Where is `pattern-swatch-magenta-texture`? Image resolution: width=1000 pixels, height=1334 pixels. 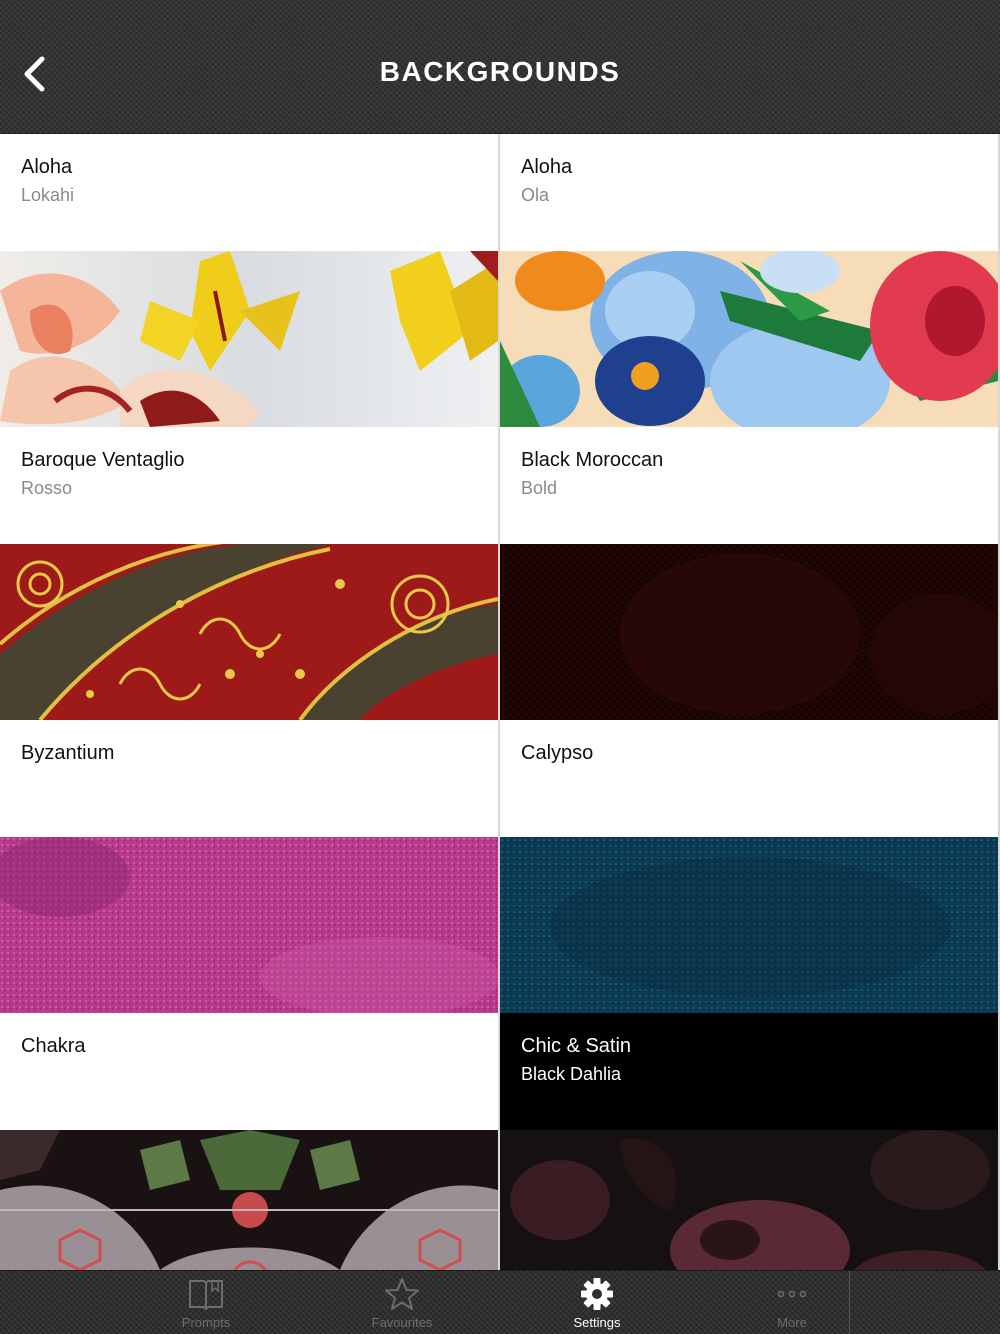
pattern-swatch-magenta-texture is located at coordinates (249, 925).